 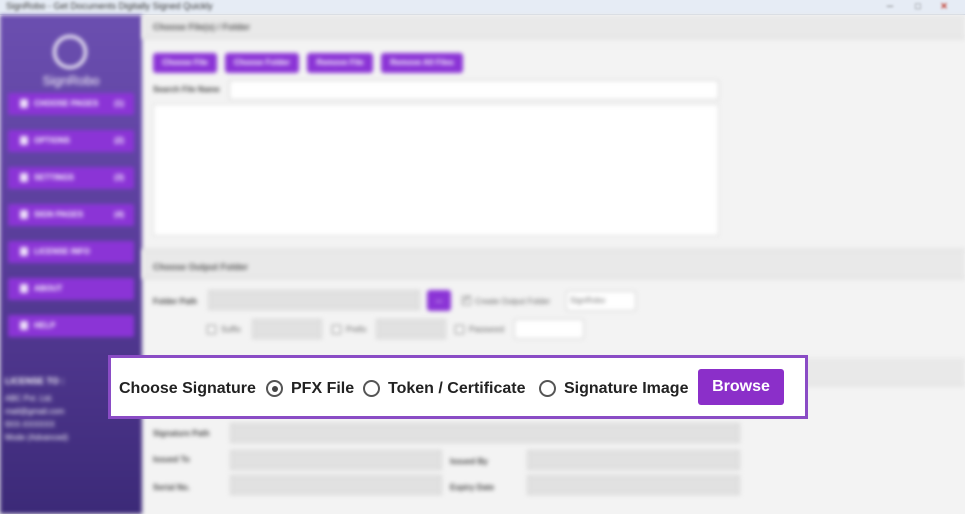 What do you see at coordinates (626, 388) in the screenshot?
I see `radio-signature-image-label: Signature Image` at bounding box center [626, 388].